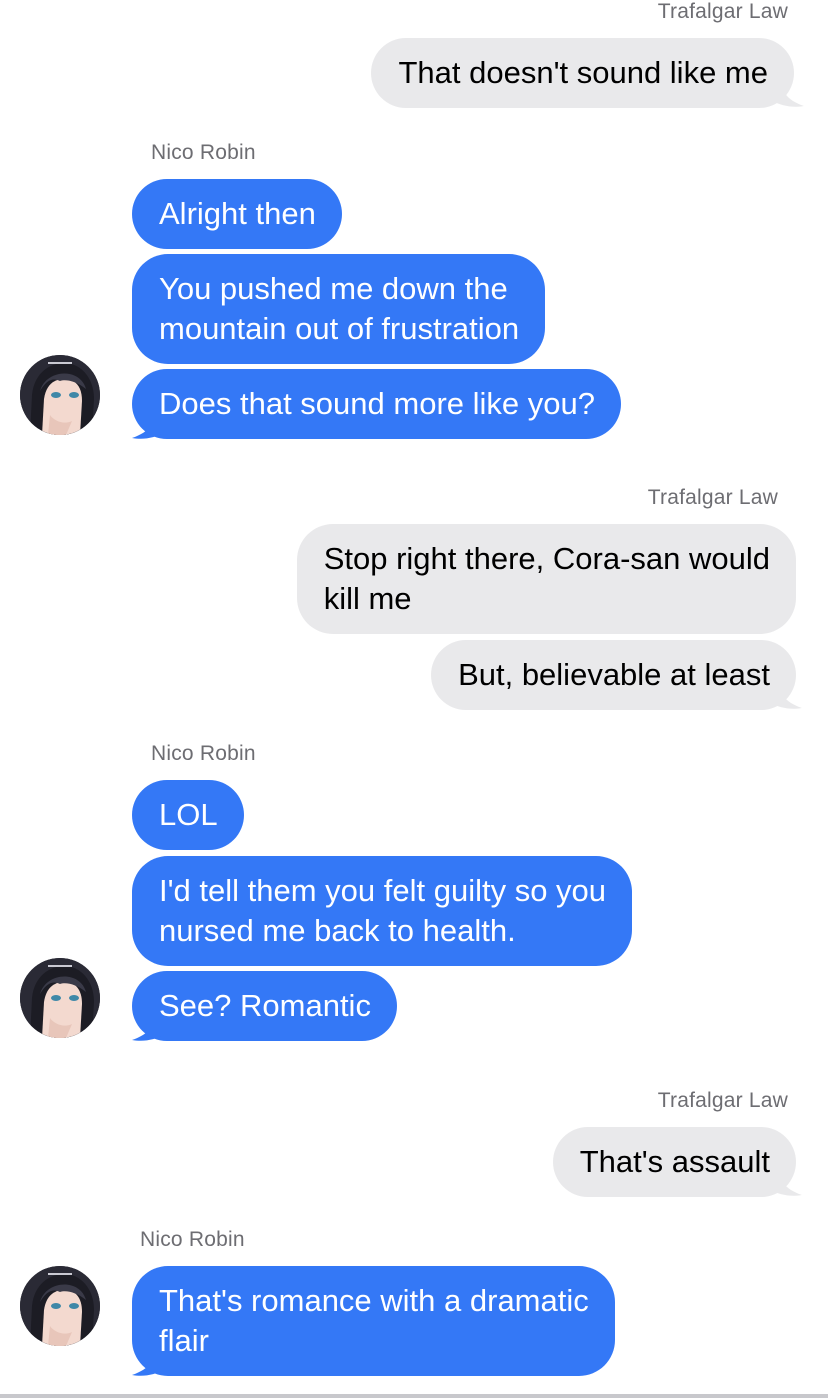 The height and width of the screenshot is (1398, 828). I want to click on message-bubble: LOL, so click(188, 815).